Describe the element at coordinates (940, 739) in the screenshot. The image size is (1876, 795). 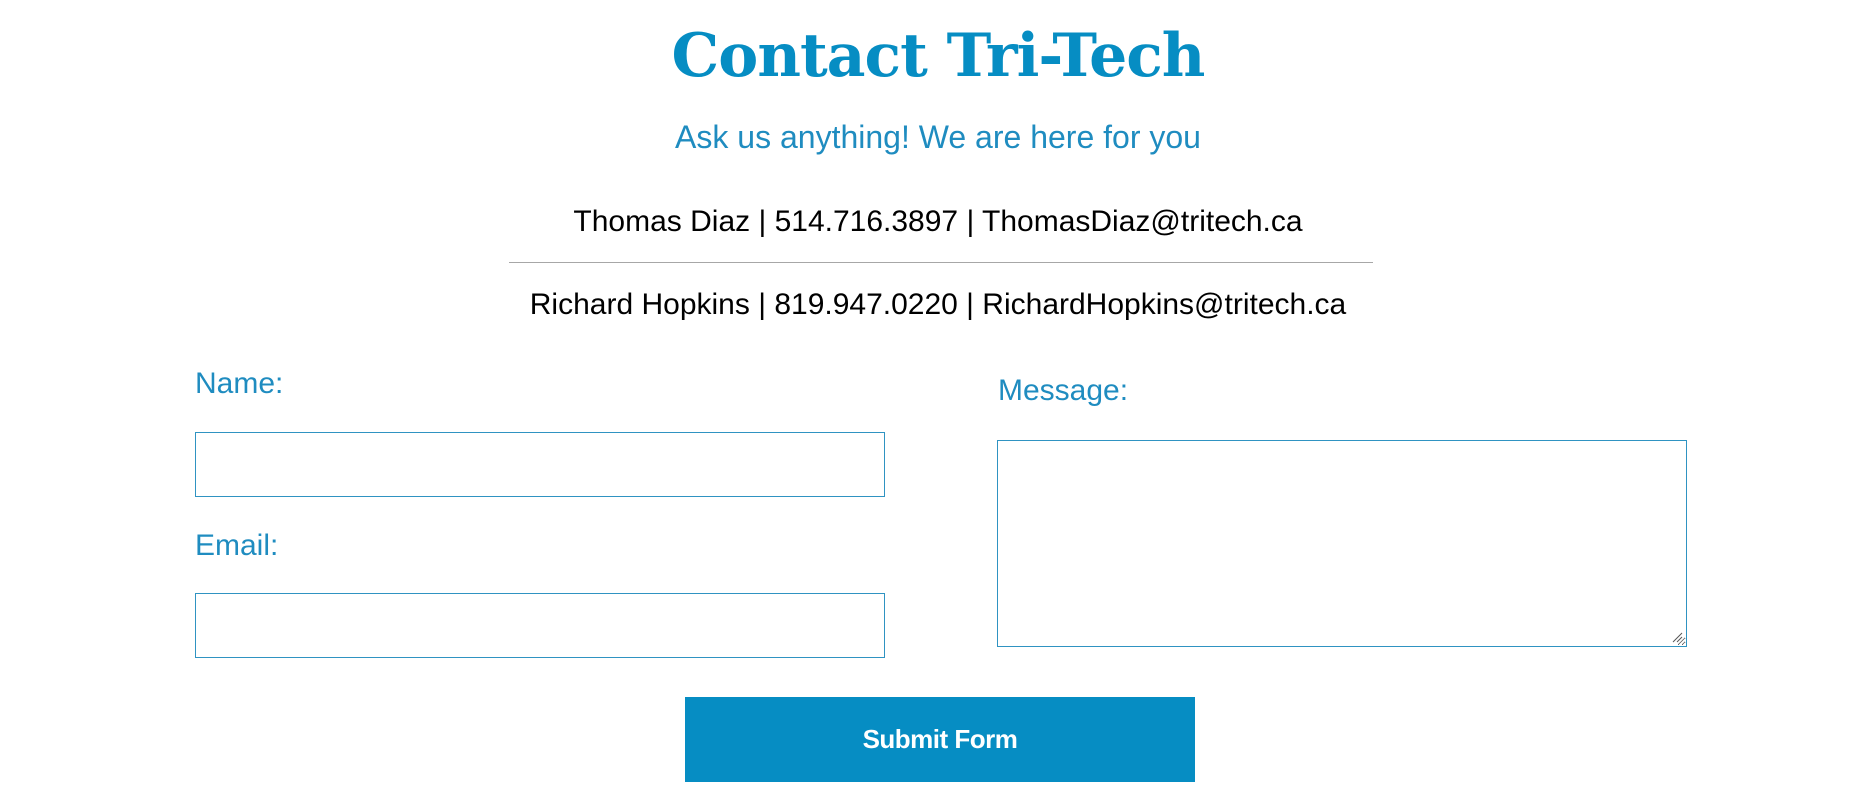
I see `submit-form-button: Submit Form` at that location.